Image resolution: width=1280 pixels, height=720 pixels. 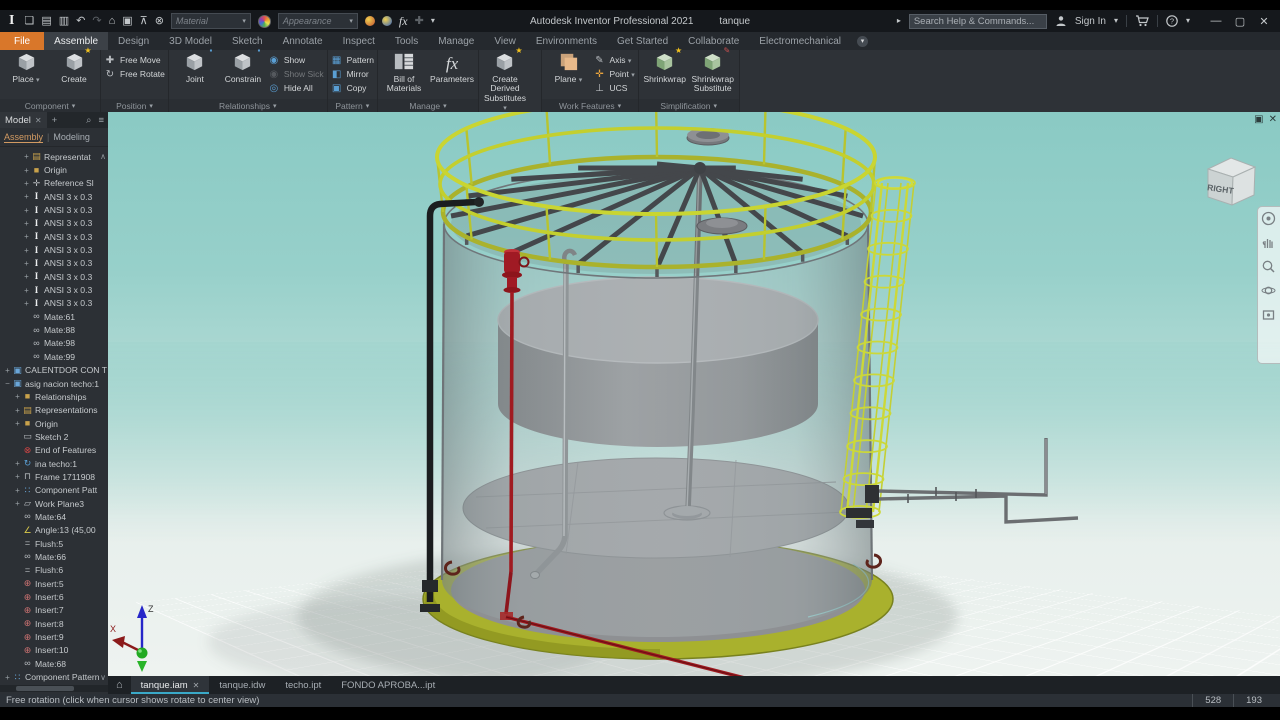 What do you see at coordinates (54, 556) in the screenshot?
I see `tree-item: ∞ Mate:66` at bounding box center [54, 556].